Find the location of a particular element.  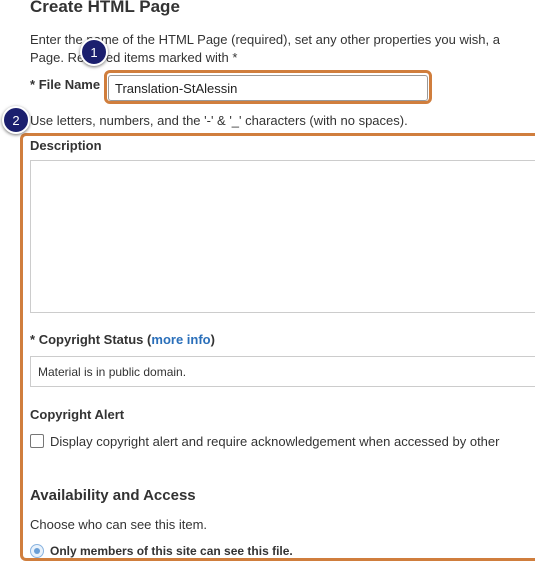

description-label: Description is located at coordinates (66, 145).